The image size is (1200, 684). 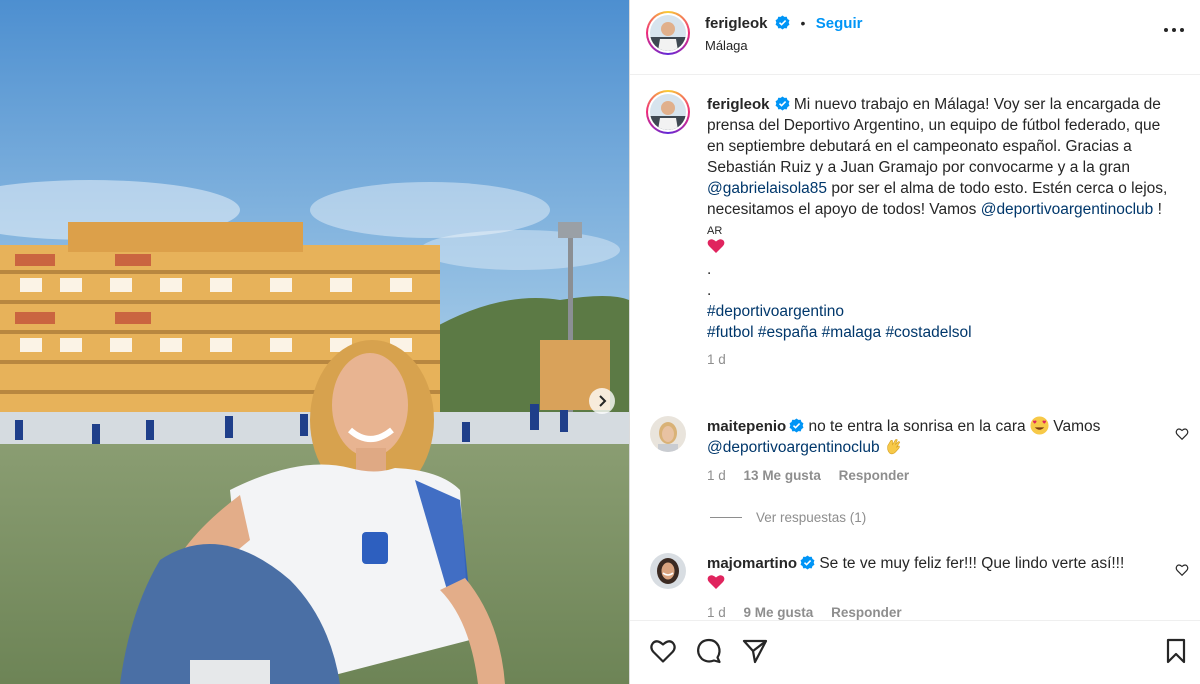 What do you see at coordinates (915, 652) in the screenshot?
I see `post-actions-bar` at bounding box center [915, 652].